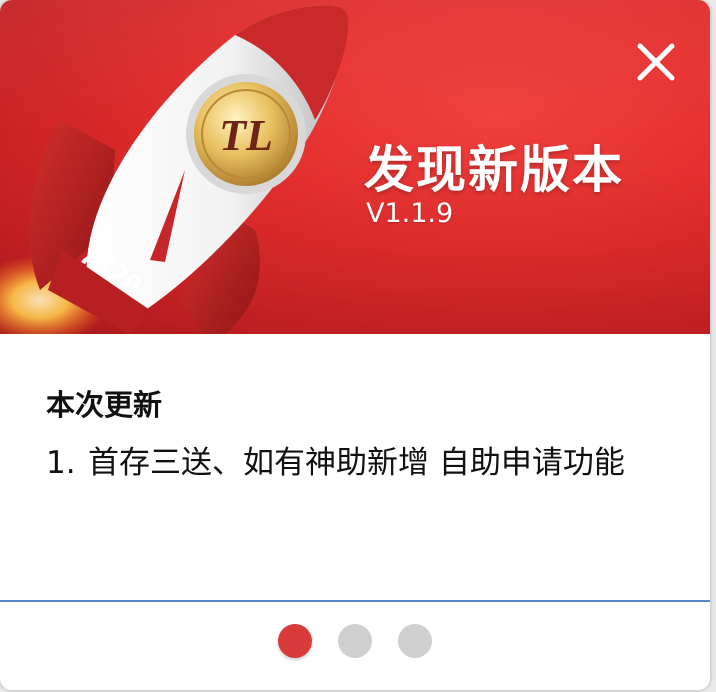 The height and width of the screenshot is (692, 716). What do you see at coordinates (104, 405) in the screenshot?
I see `release-notes-heading: 本次更新` at bounding box center [104, 405].